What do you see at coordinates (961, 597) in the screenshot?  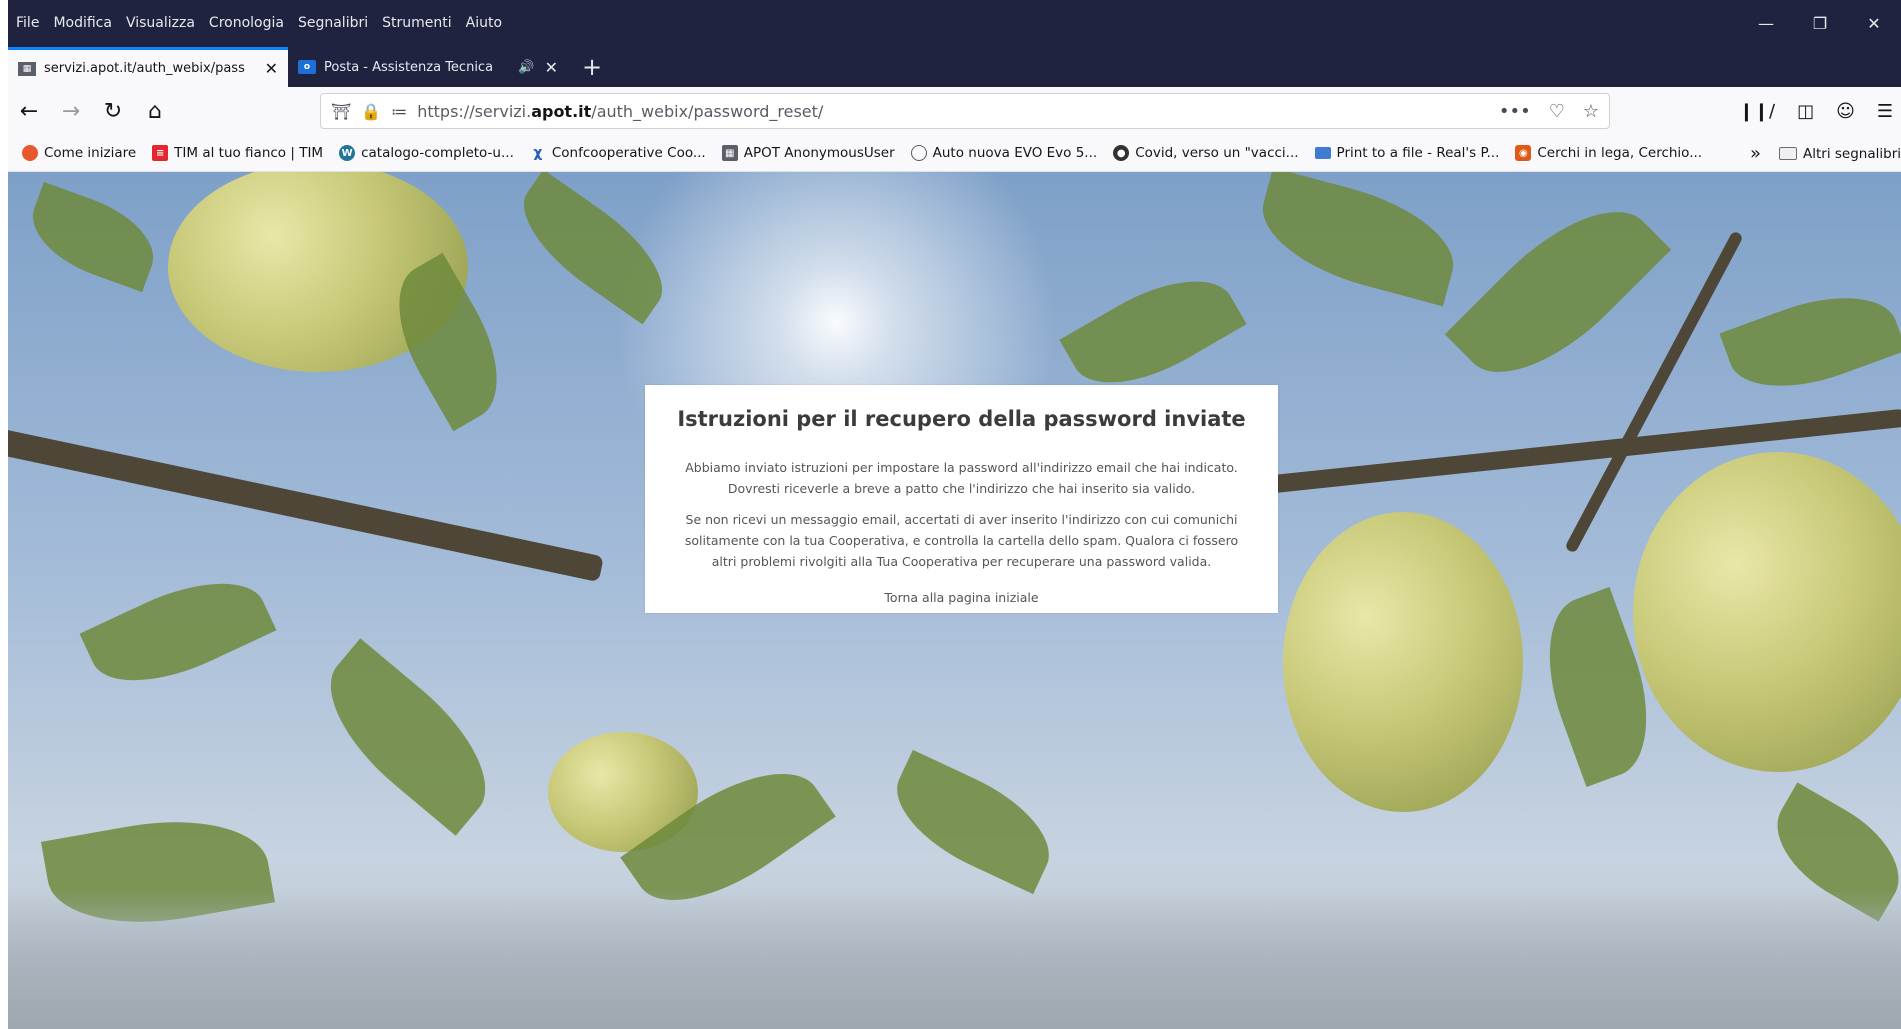 I see `back-home-link: Torna alla pagina iniziale` at bounding box center [961, 597].